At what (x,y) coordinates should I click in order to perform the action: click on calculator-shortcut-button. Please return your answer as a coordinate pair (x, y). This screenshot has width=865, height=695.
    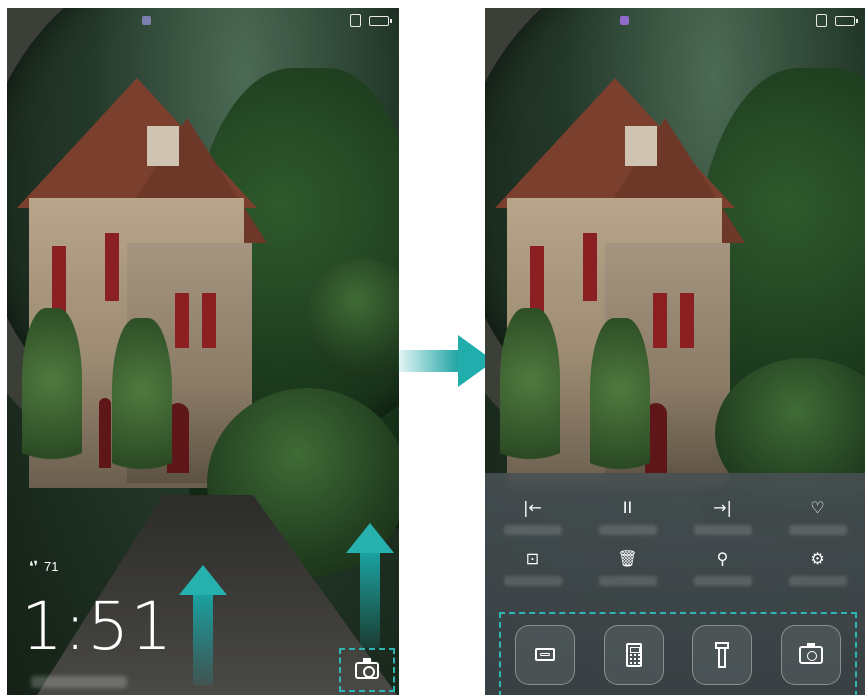
    Looking at the image, I should click on (633, 654).